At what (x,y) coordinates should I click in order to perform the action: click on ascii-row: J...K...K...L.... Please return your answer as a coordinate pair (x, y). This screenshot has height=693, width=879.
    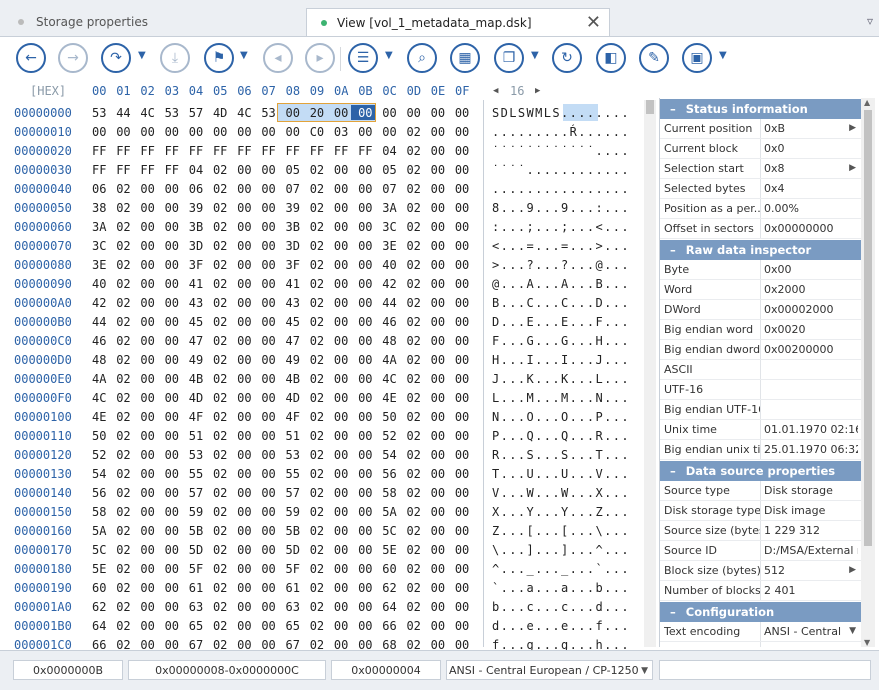
    Looking at the image, I should click on (561, 379).